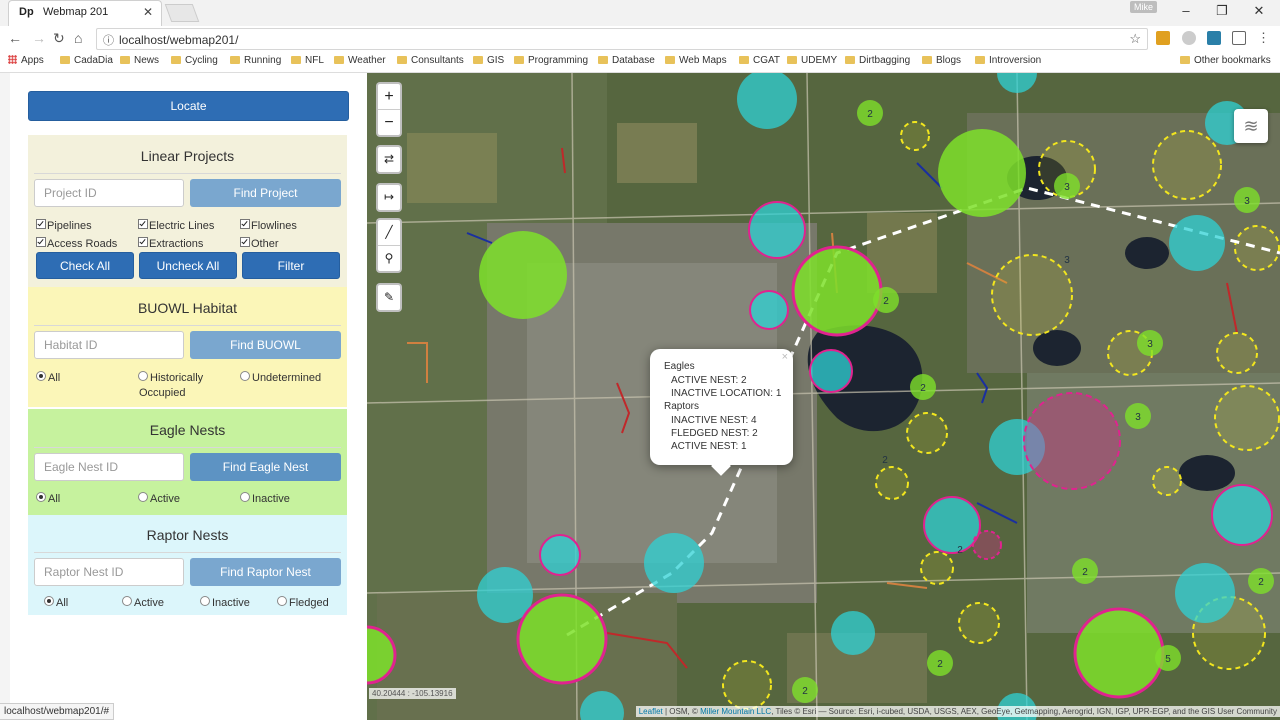 This screenshot has width=1280, height=720. What do you see at coordinates (759, 60) in the screenshot?
I see `bookmark-item: CGAT` at bounding box center [759, 60].